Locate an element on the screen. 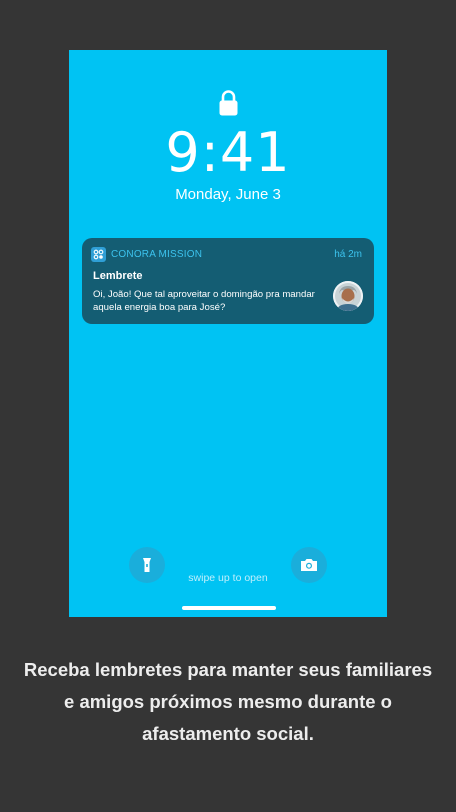  notification-title: Lembrete is located at coordinates (118, 276).